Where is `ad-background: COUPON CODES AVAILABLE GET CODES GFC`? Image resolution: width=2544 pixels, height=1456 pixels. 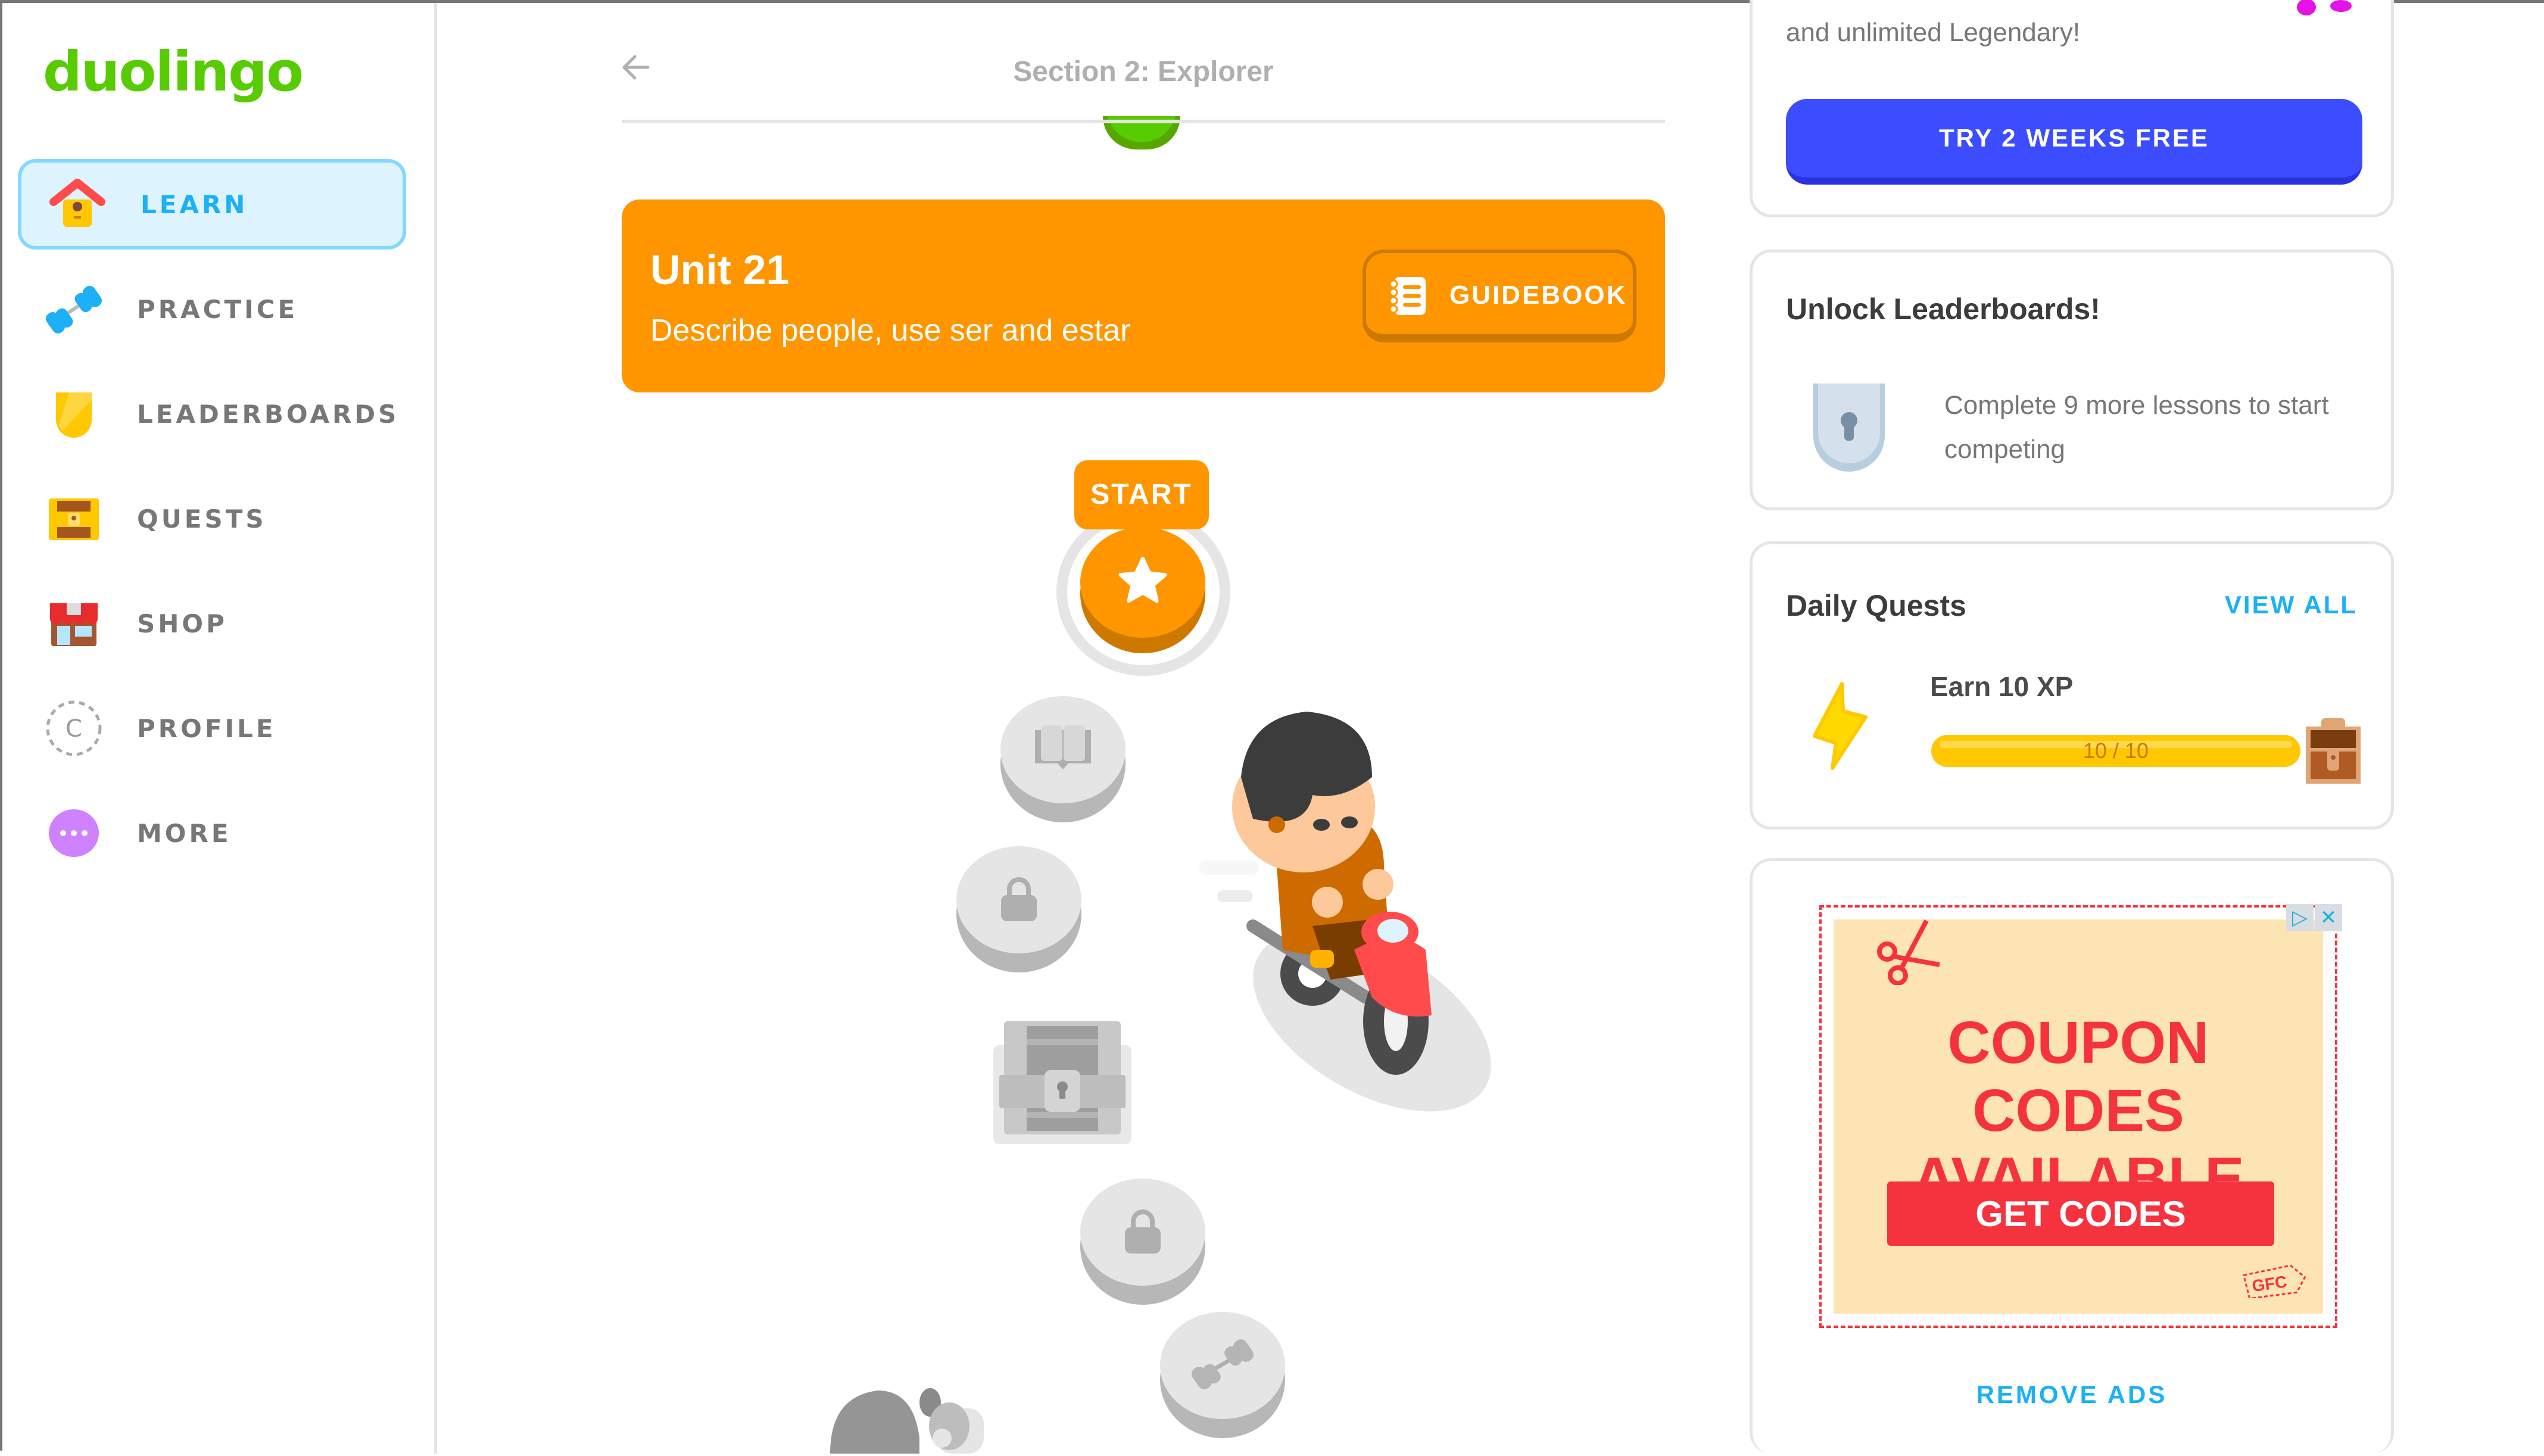 ad-background: COUPON CODES AVAILABLE GET CODES GFC is located at coordinates (2078, 1116).